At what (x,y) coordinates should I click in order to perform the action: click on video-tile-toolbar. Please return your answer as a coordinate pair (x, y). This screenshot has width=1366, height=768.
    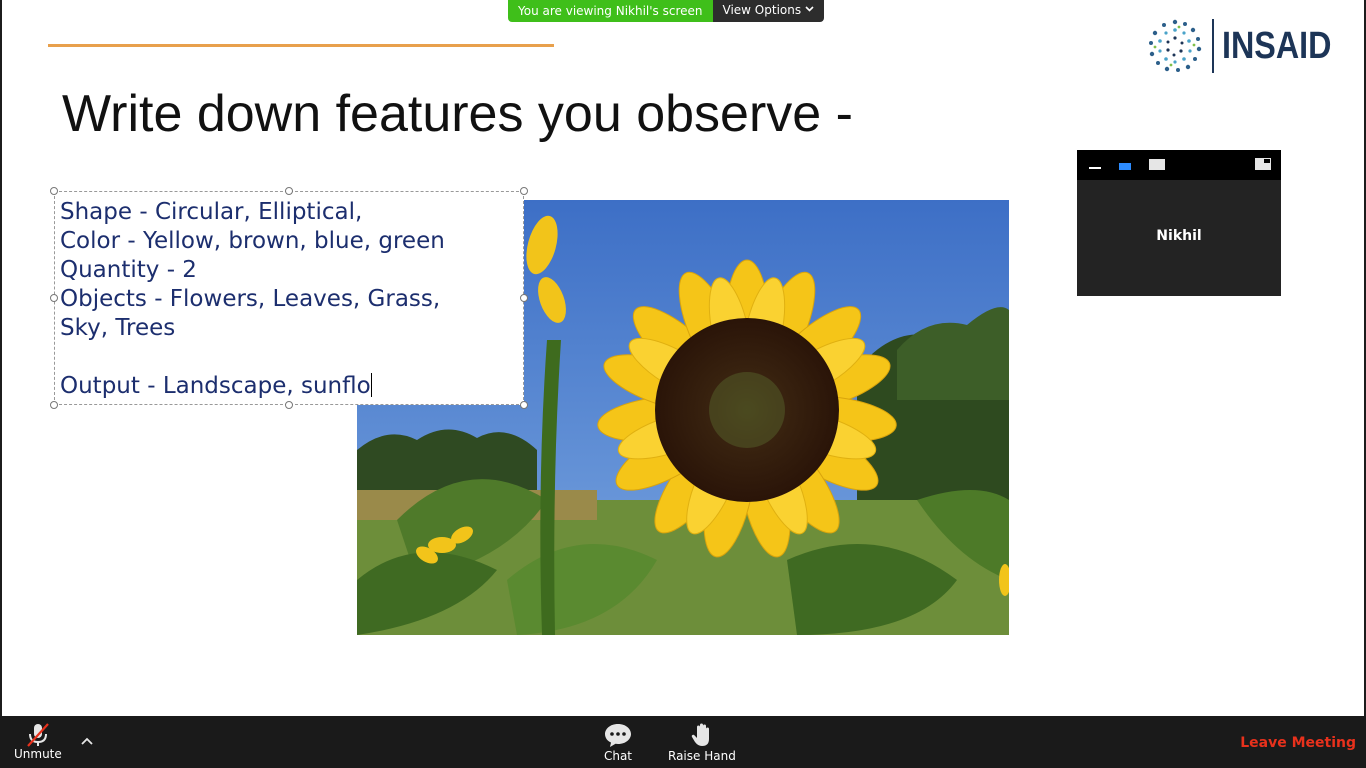
    Looking at the image, I should click on (1179, 165).